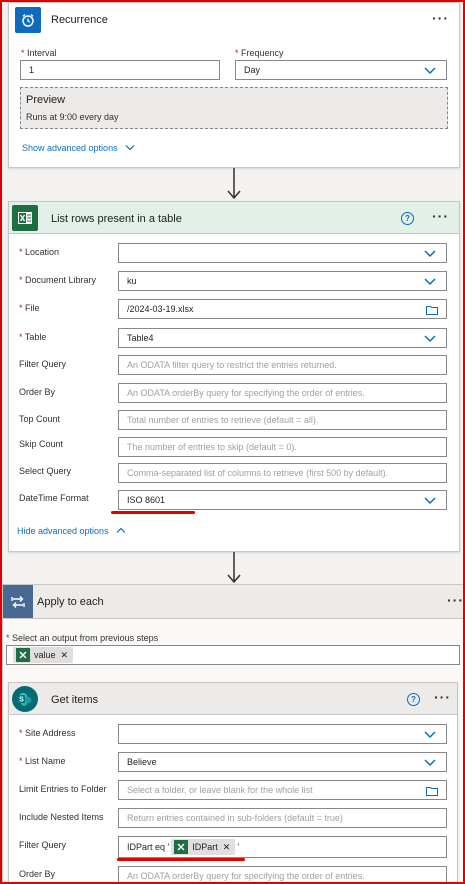 Image resolution: width=465 pixels, height=884 pixels. What do you see at coordinates (238, 847) in the screenshot?
I see `filter-suffix-text: '` at bounding box center [238, 847].